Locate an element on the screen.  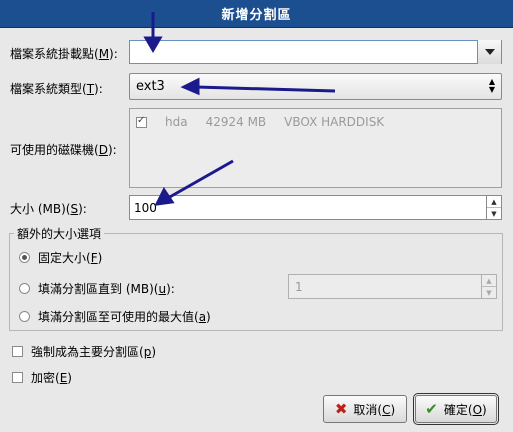
window-titlebar: 新增分割區 is located at coordinates (256, 14).